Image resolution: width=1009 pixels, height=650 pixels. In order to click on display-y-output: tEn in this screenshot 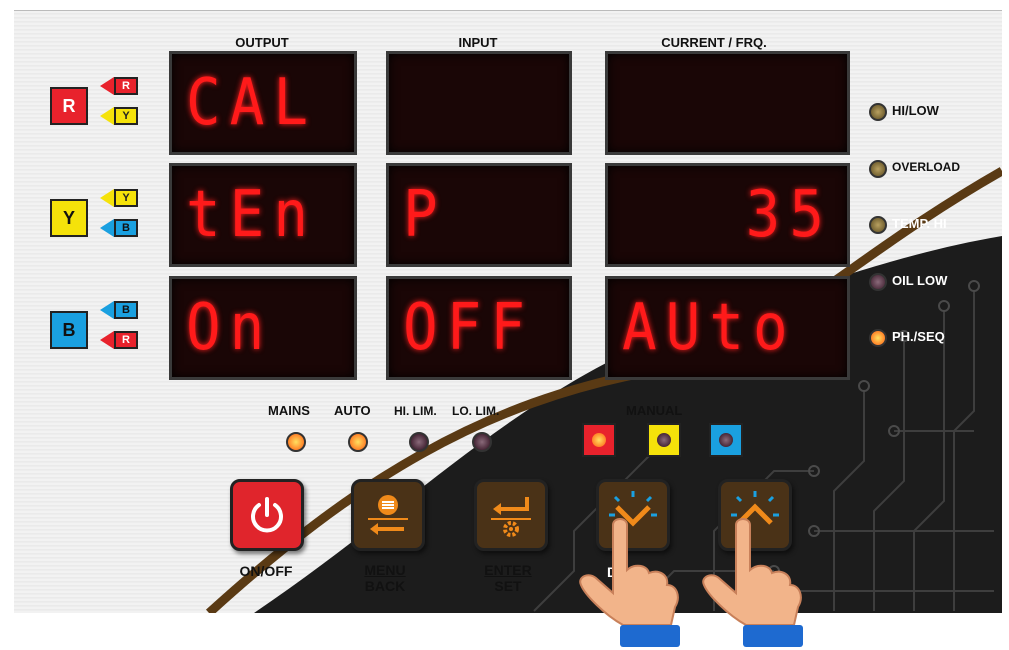, I will do `click(263, 215)`.